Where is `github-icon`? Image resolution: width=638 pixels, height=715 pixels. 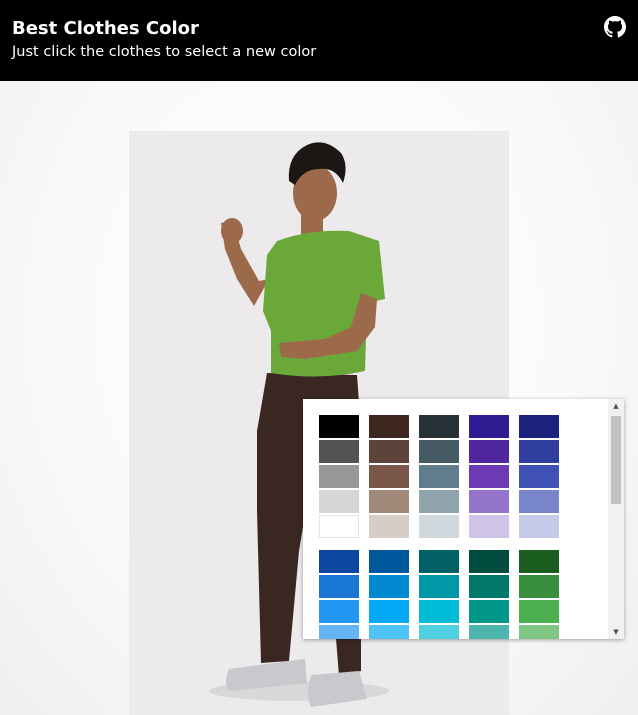 github-icon is located at coordinates (615, 27).